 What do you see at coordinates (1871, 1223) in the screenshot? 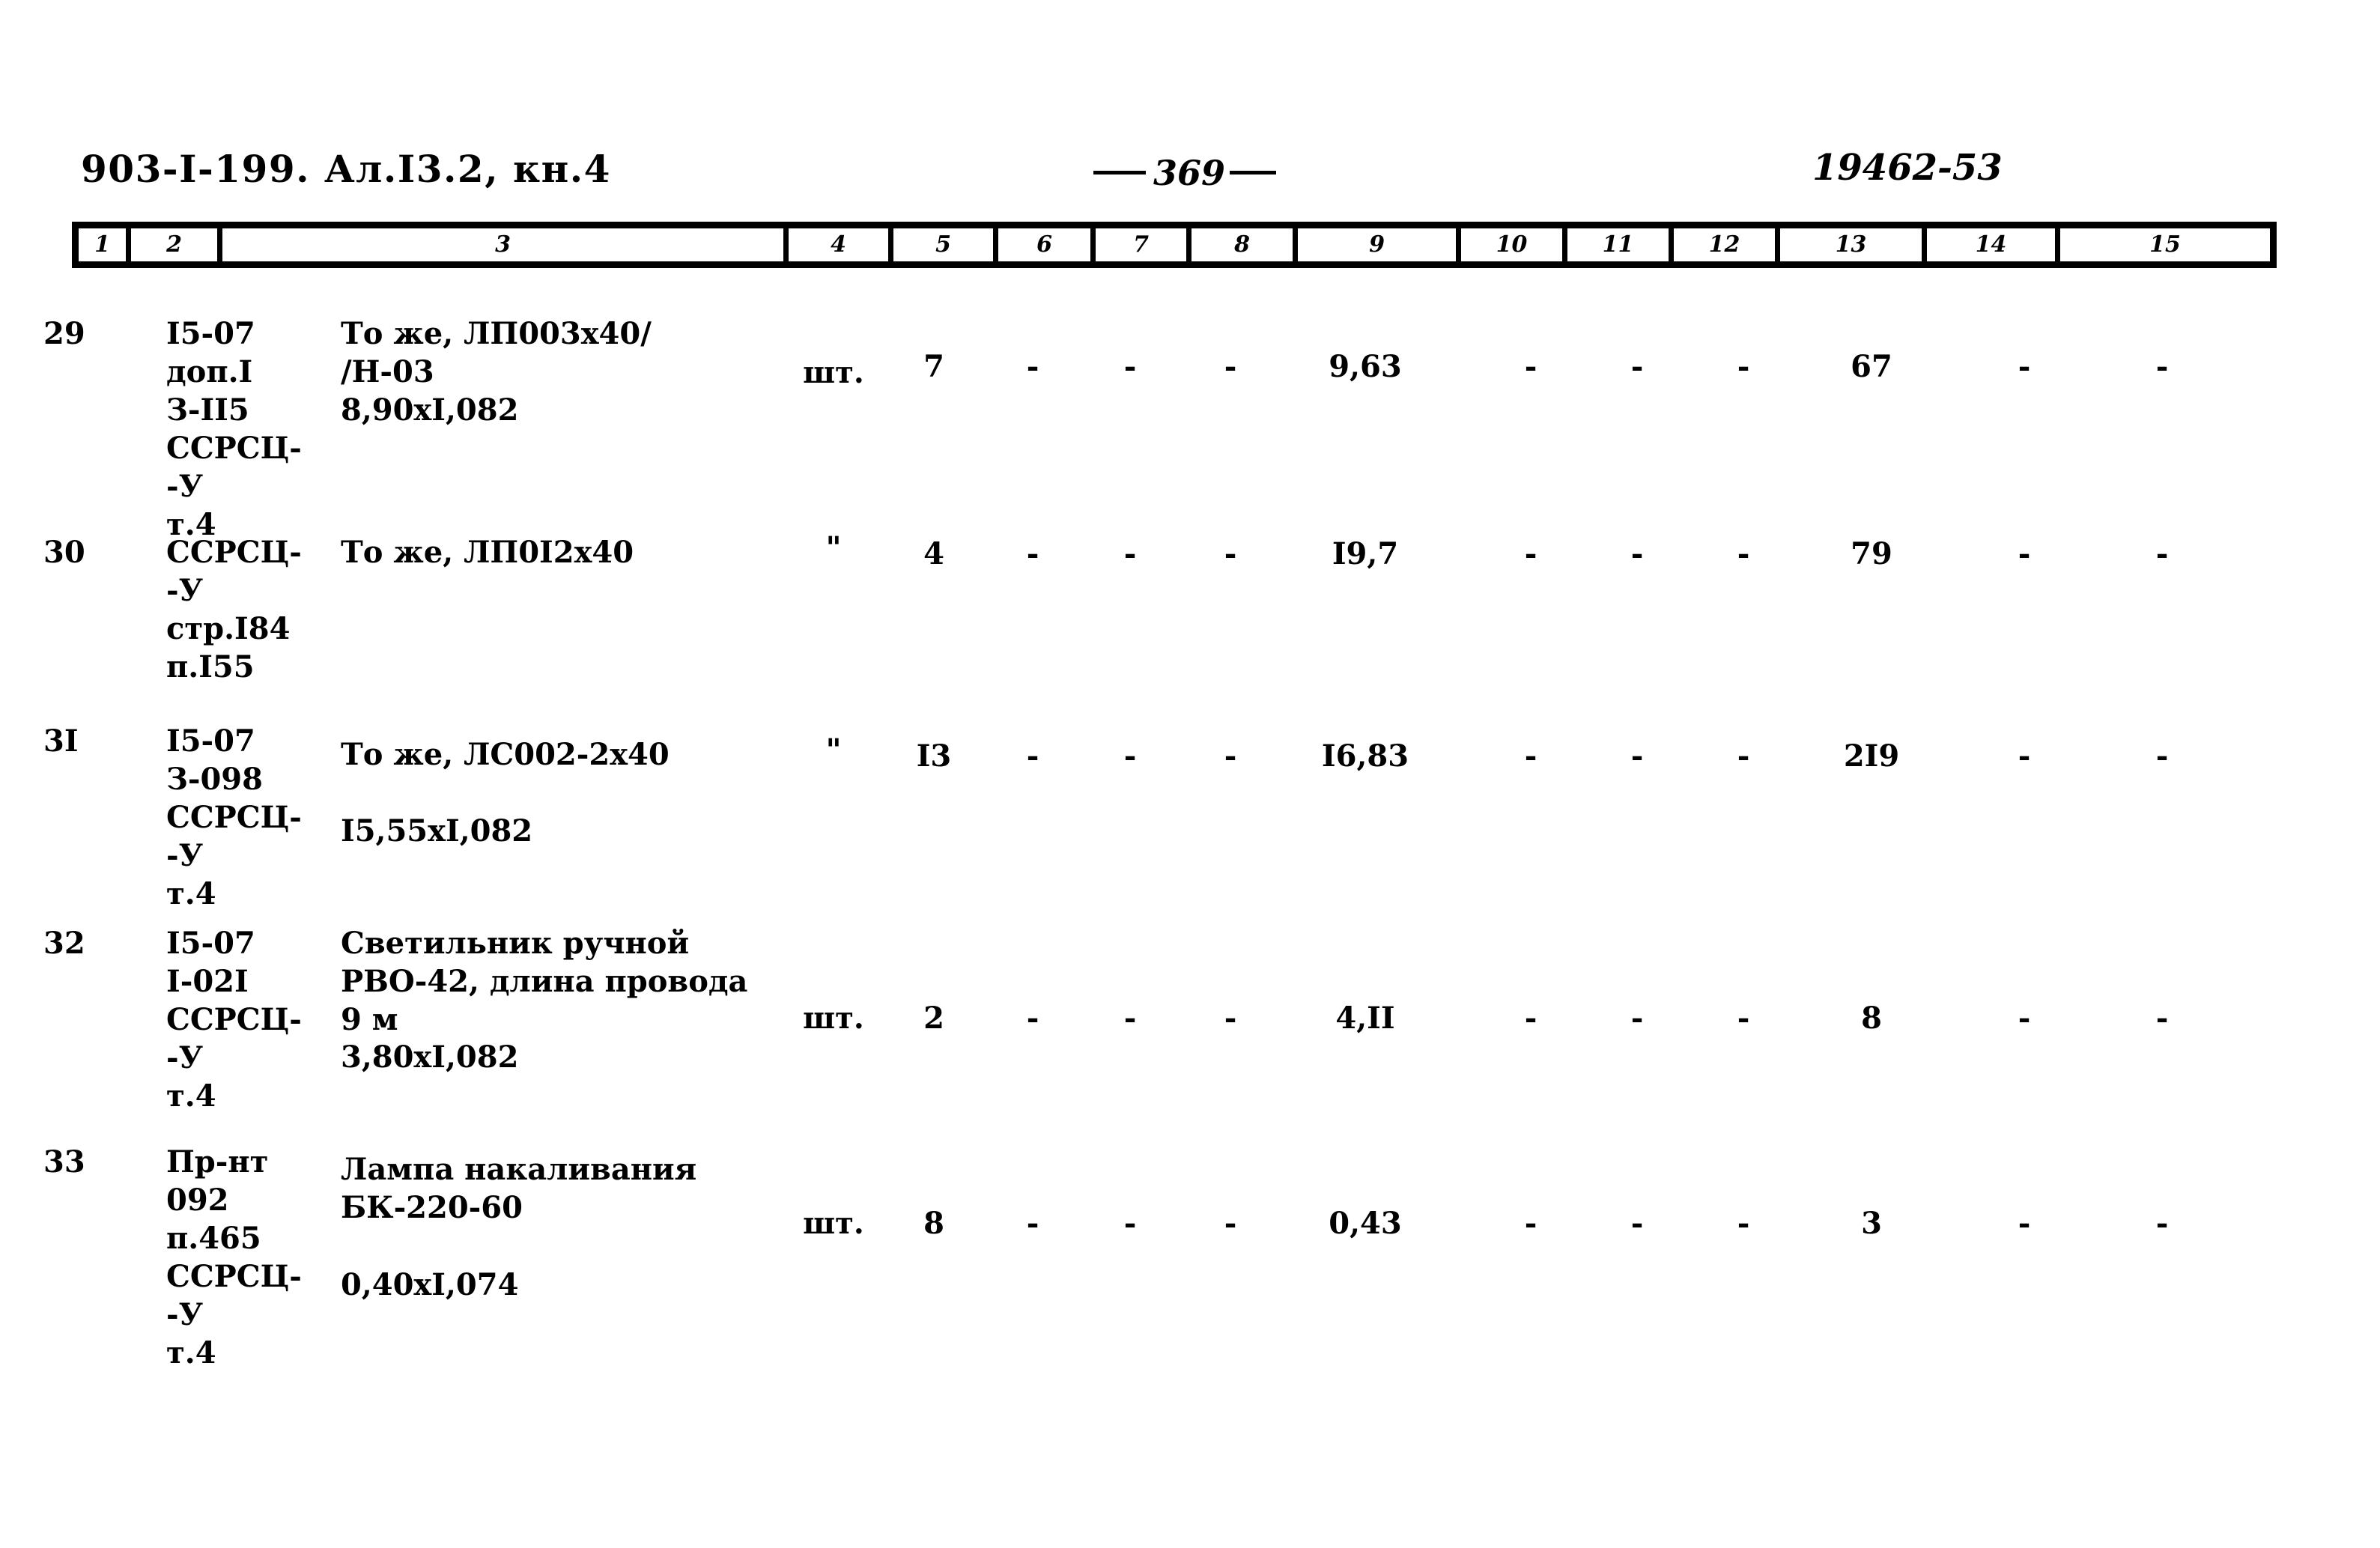
I see `row-col13: 3` at bounding box center [1871, 1223].